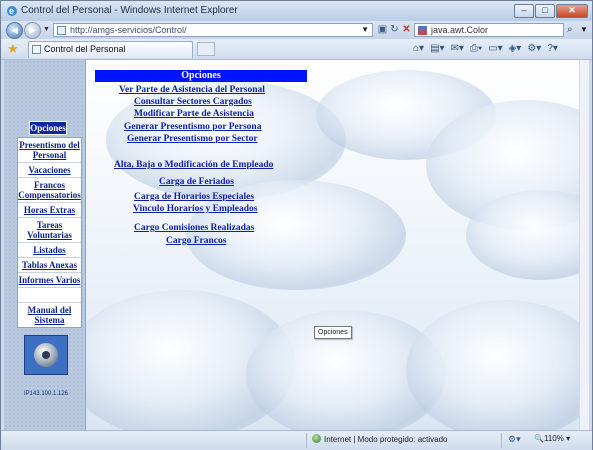 This screenshot has height=450, width=593. I want to click on tooltip: Opciones, so click(333, 332).